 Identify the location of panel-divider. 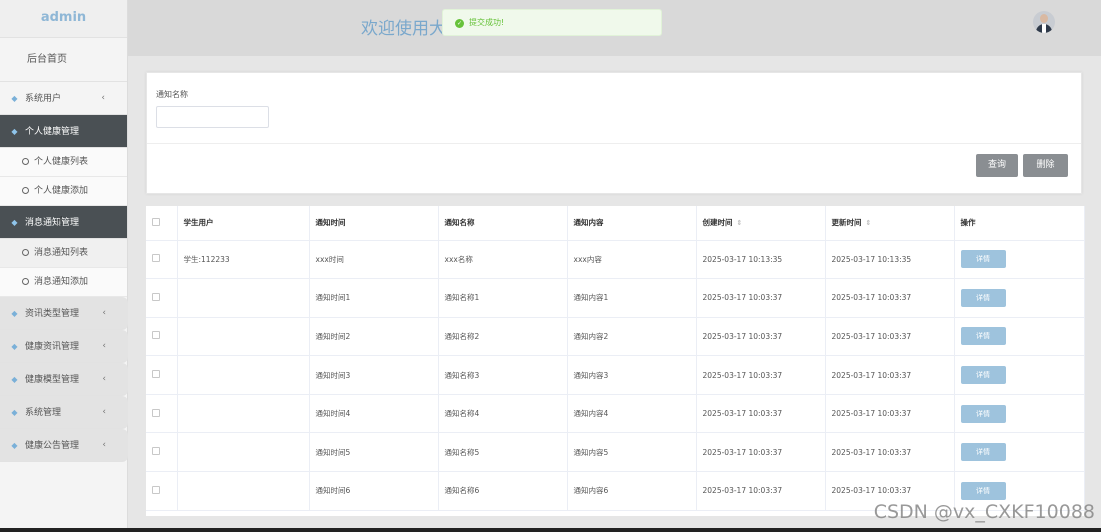
(614, 143).